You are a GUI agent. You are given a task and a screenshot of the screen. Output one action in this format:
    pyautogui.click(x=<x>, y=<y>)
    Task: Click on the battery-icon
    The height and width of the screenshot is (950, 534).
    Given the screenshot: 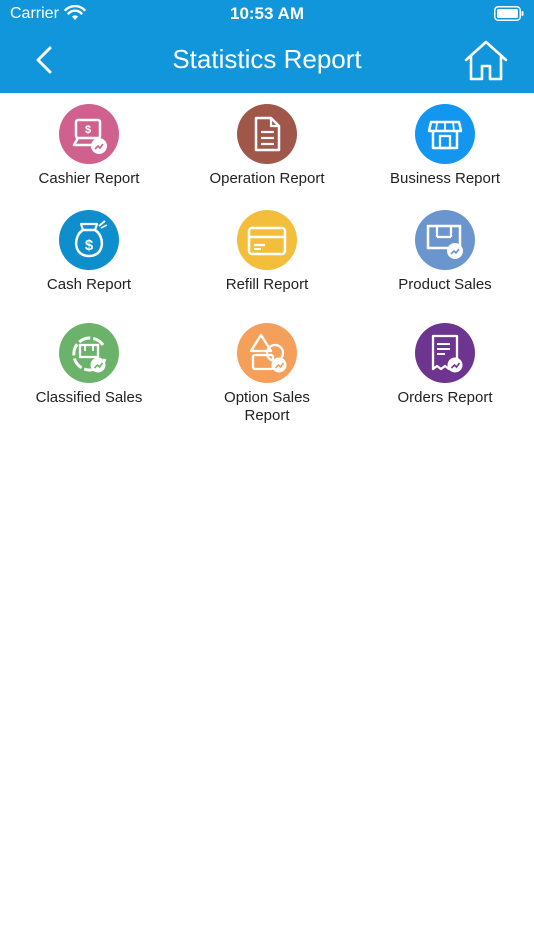 What is the action you would take?
    pyautogui.click(x=509, y=13)
    